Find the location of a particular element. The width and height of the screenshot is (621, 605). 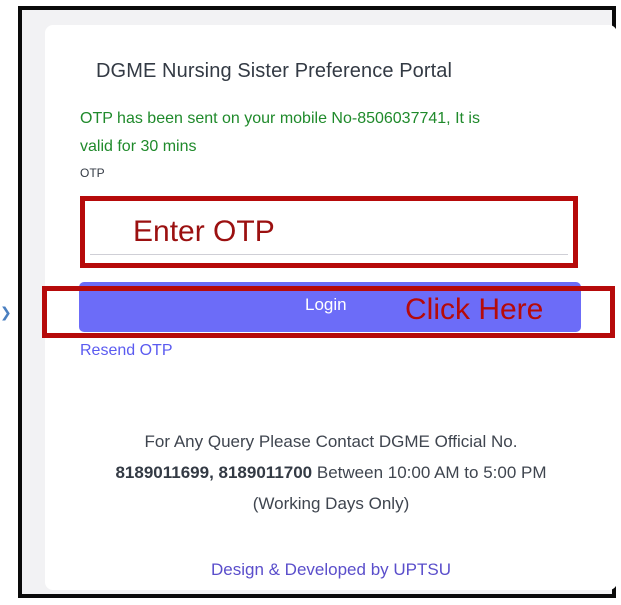

contact-note: (Working Days Only) is located at coordinates (331, 503).